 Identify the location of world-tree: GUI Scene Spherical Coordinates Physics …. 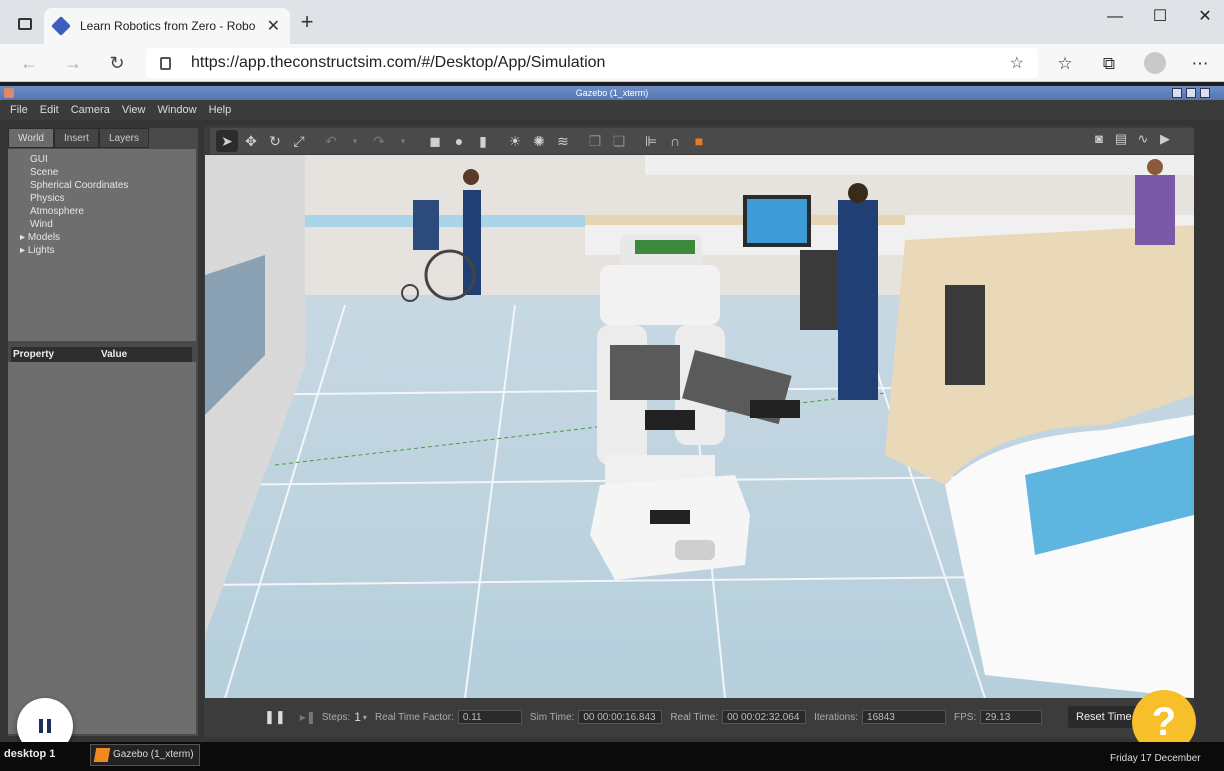
(102, 245).